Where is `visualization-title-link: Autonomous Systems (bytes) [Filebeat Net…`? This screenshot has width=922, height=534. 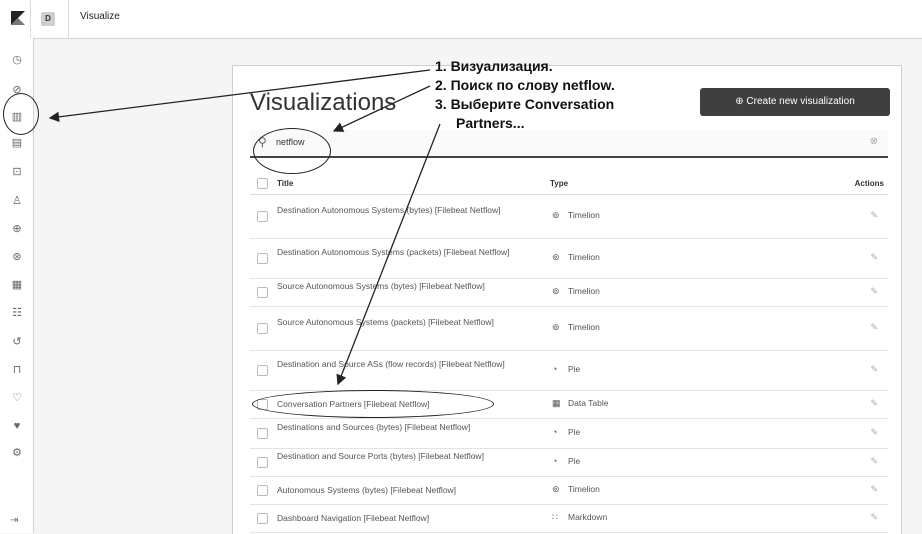
visualization-title-link: Autonomous Systems (bytes) [Filebeat Net… is located at coordinates (407, 490).